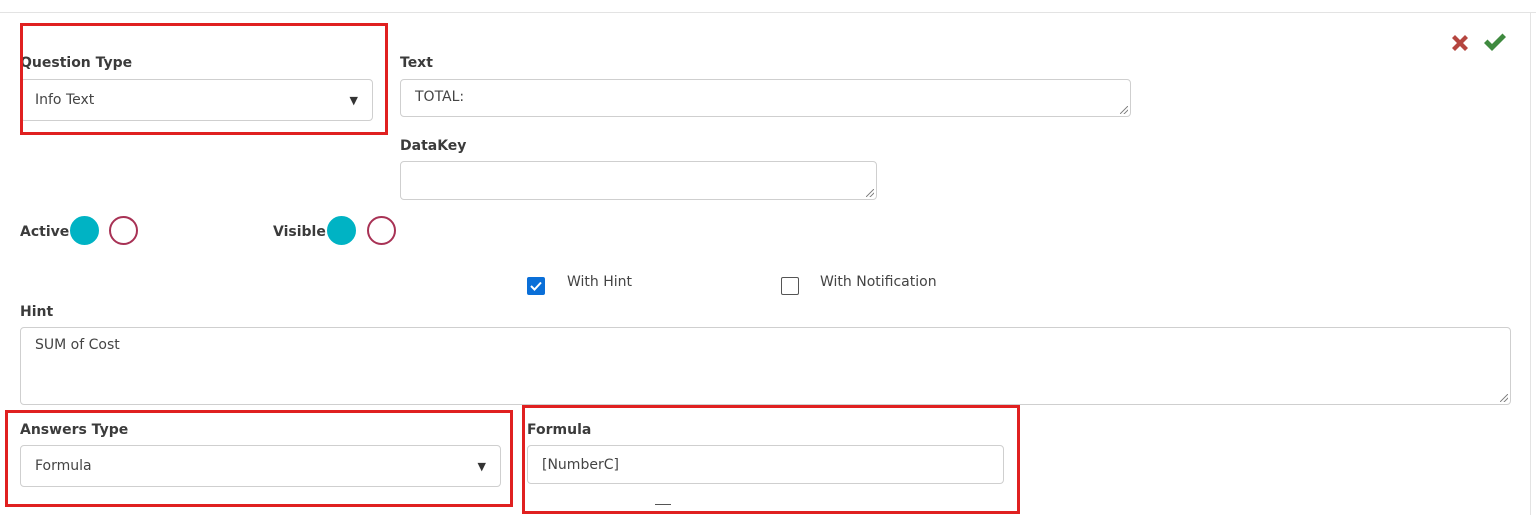 The width and height of the screenshot is (1536, 515). Describe the element at coordinates (45, 232) in the screenshot. I see `active-label: Active` at that location.